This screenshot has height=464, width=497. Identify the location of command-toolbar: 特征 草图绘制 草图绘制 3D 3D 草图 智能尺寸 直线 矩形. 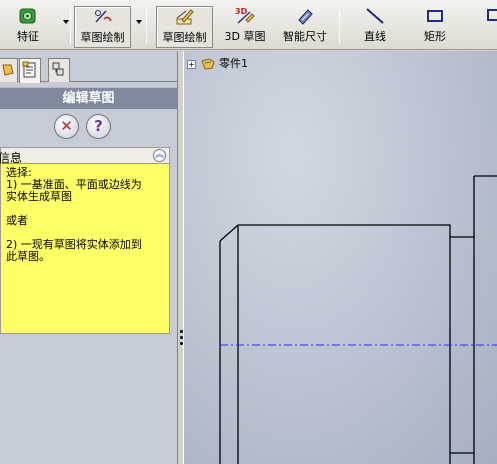
(248, 25).